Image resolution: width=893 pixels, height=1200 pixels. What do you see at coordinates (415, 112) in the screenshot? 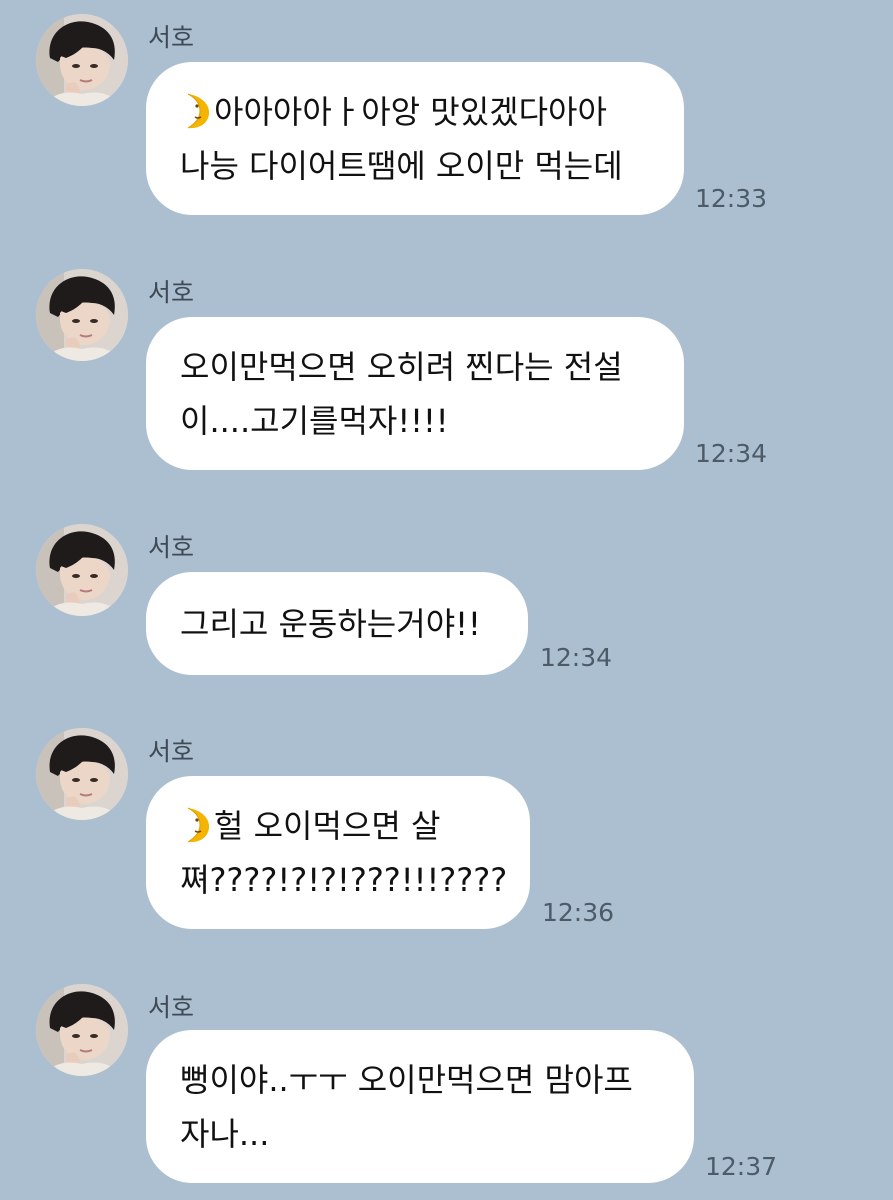
I see `message-line: 아아아아ㅏ아앙 맛있겠다아아` at bounding box center [415, 112].